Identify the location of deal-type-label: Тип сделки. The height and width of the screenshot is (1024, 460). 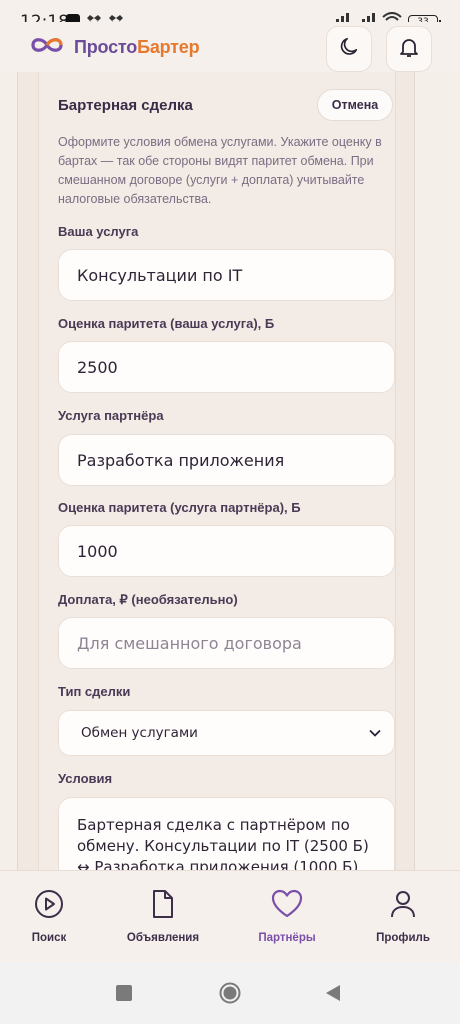
(94, 691).